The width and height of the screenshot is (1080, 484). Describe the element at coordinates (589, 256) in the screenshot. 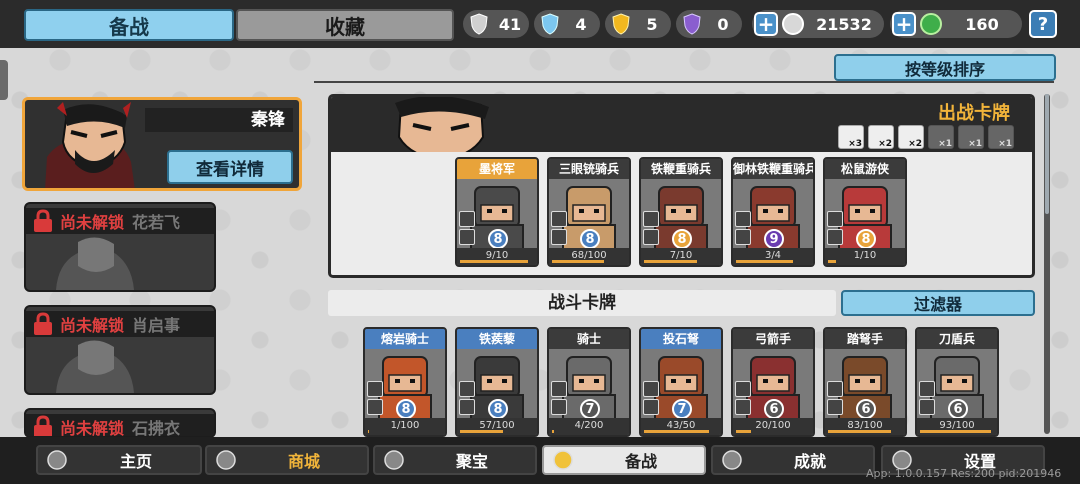

I see `card-progress: 68/100` at that location.